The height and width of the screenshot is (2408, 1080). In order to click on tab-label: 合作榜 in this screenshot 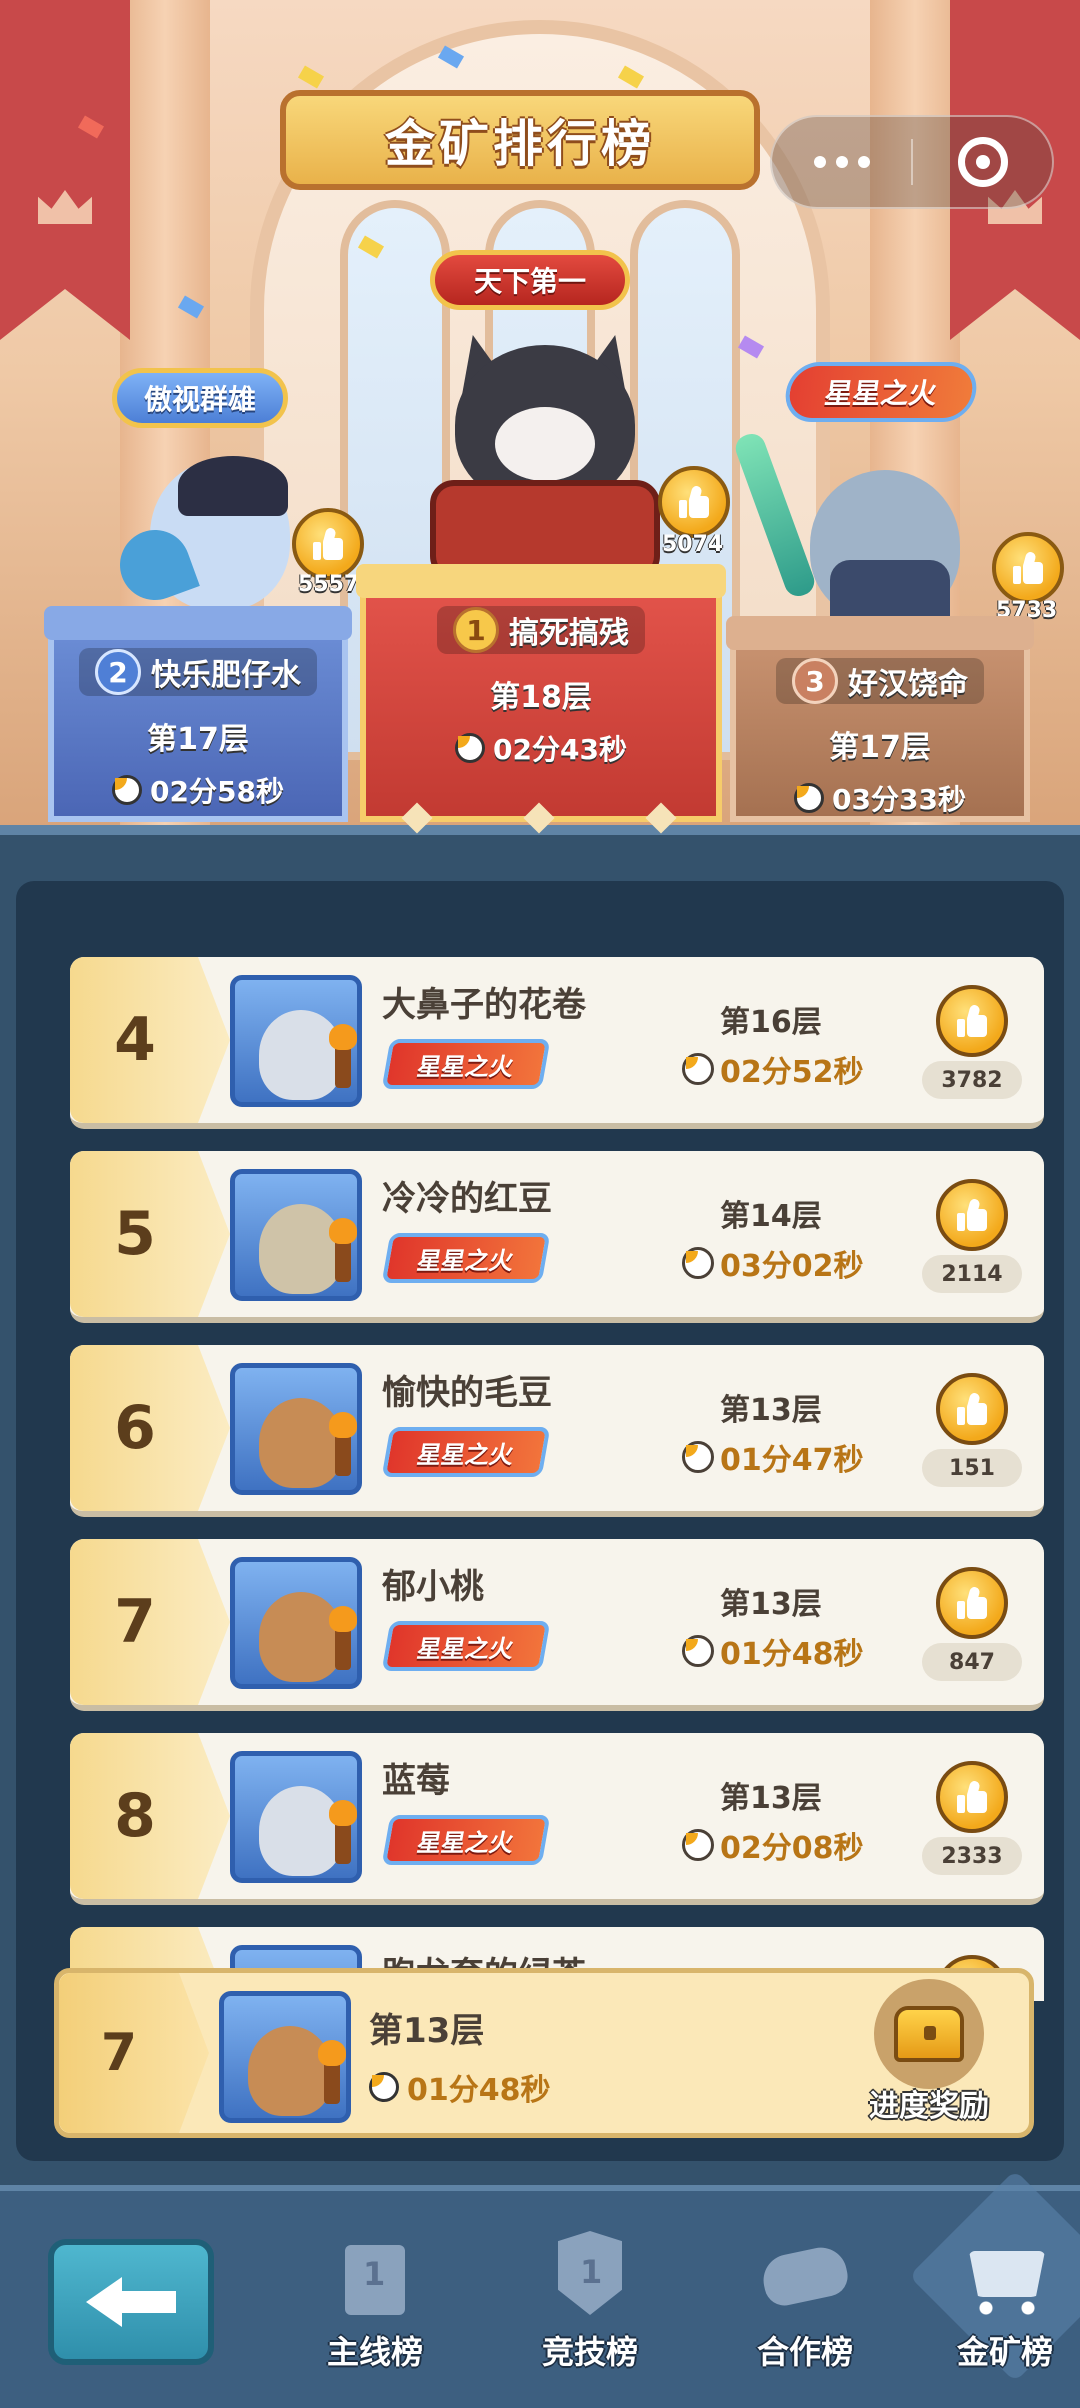, I will do `click(804, 2352)`.